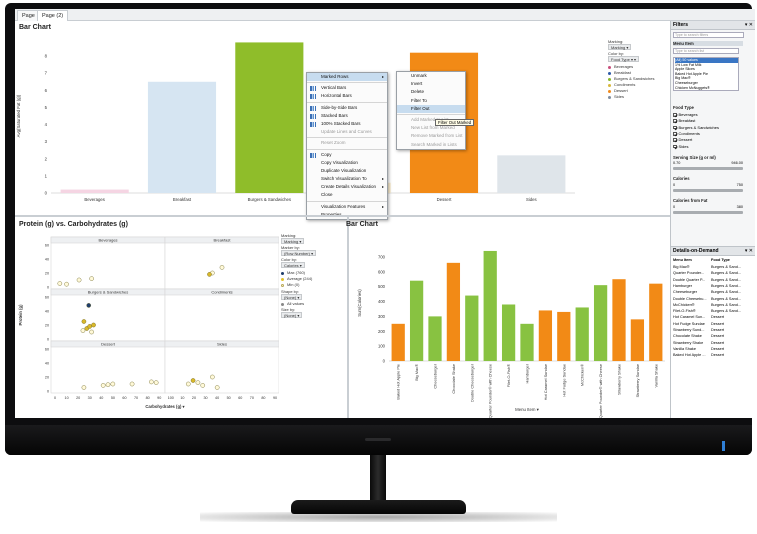 The width and height of the screenshot is (757, 534). What do you see at coordinates (431, 76) in the screenshot?
I see `submenu-item-unmark: Unmark` at bounding box center [431, 76].